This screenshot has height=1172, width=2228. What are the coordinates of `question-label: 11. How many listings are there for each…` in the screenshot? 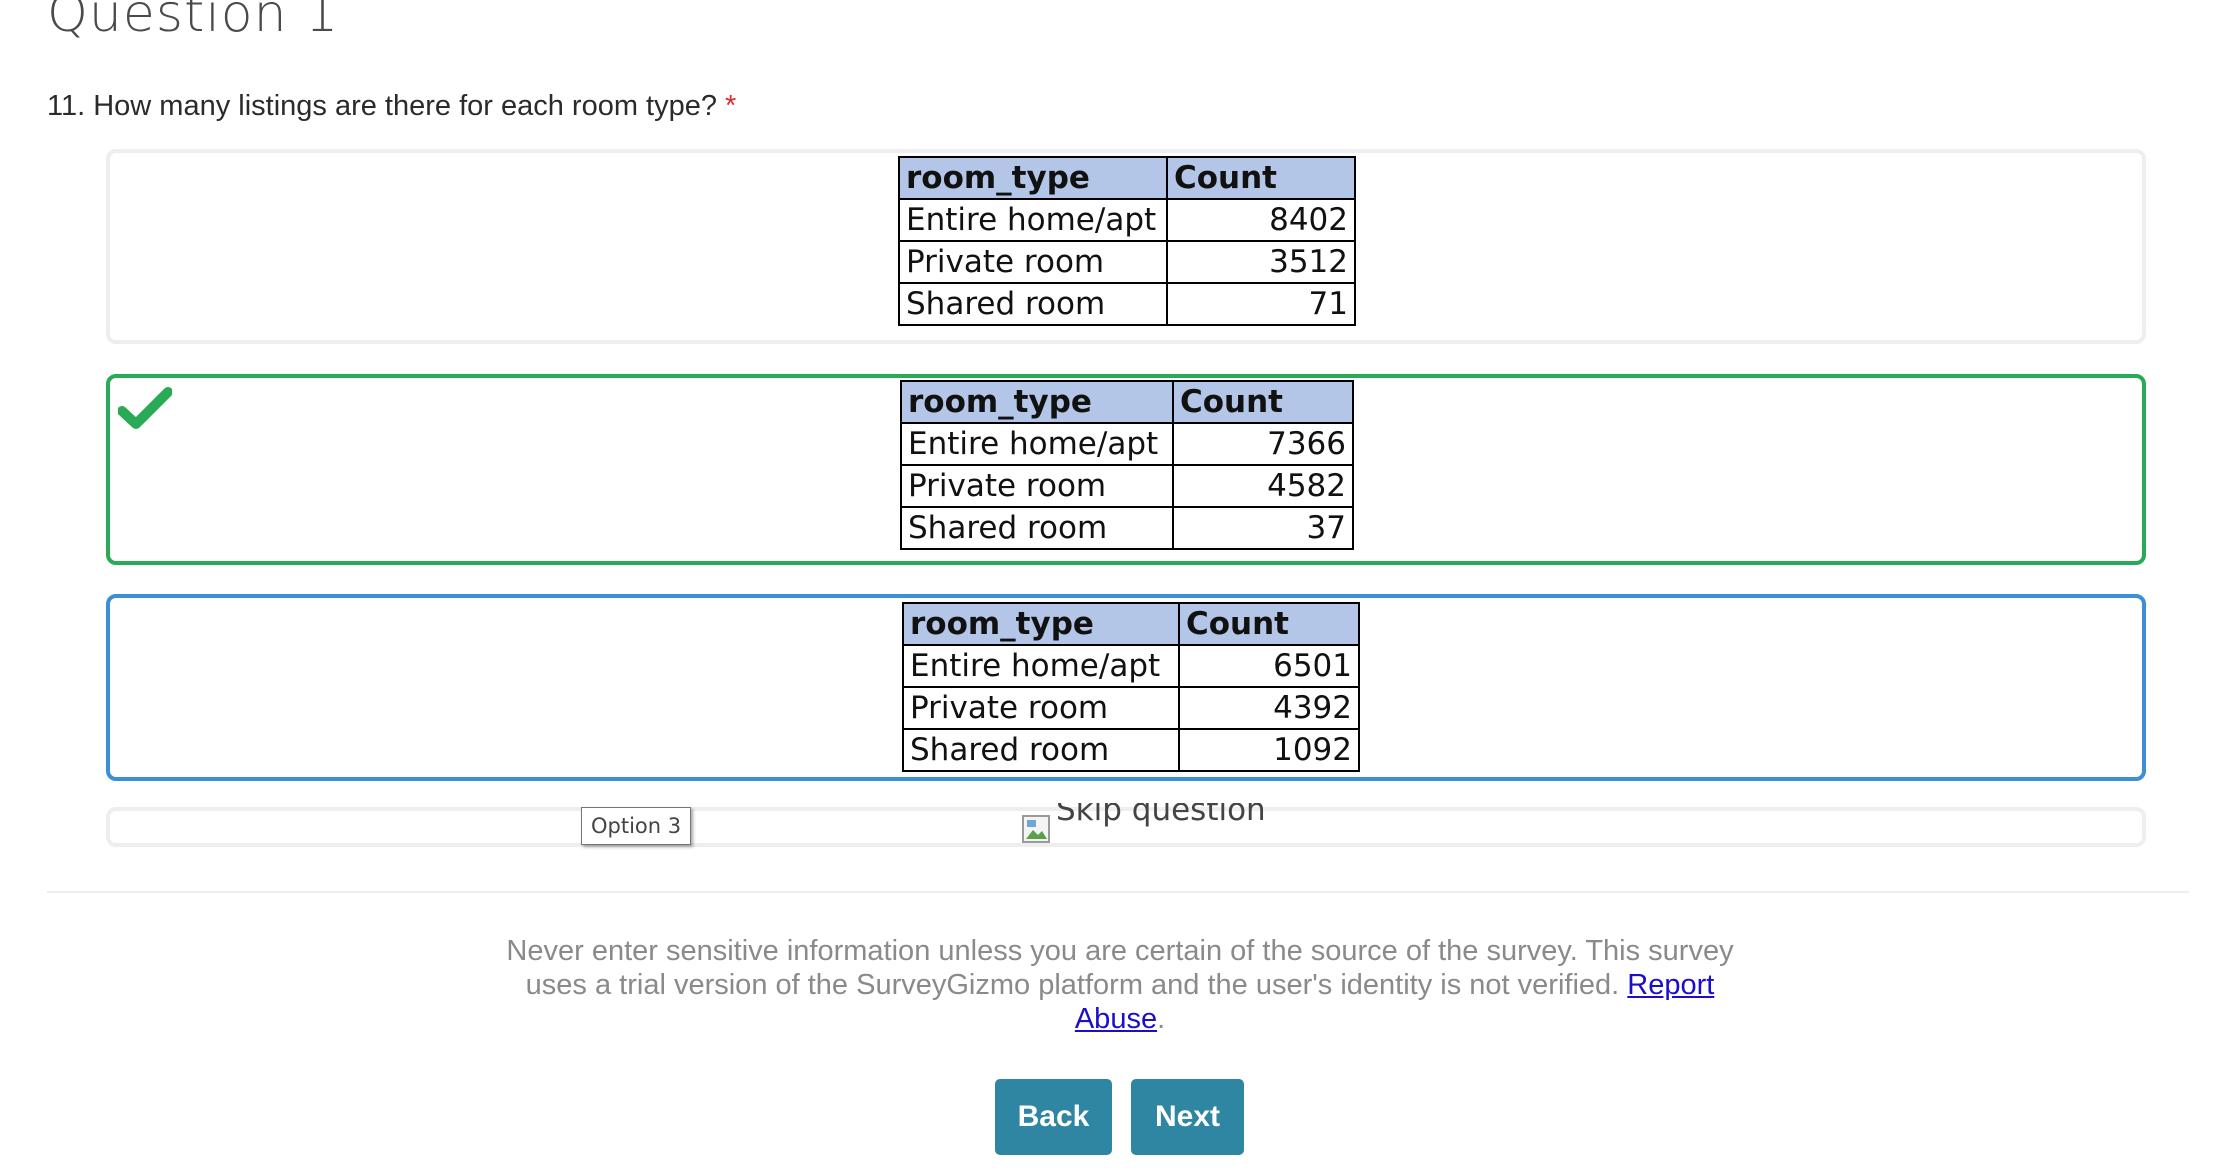 It's located at (391, 106).